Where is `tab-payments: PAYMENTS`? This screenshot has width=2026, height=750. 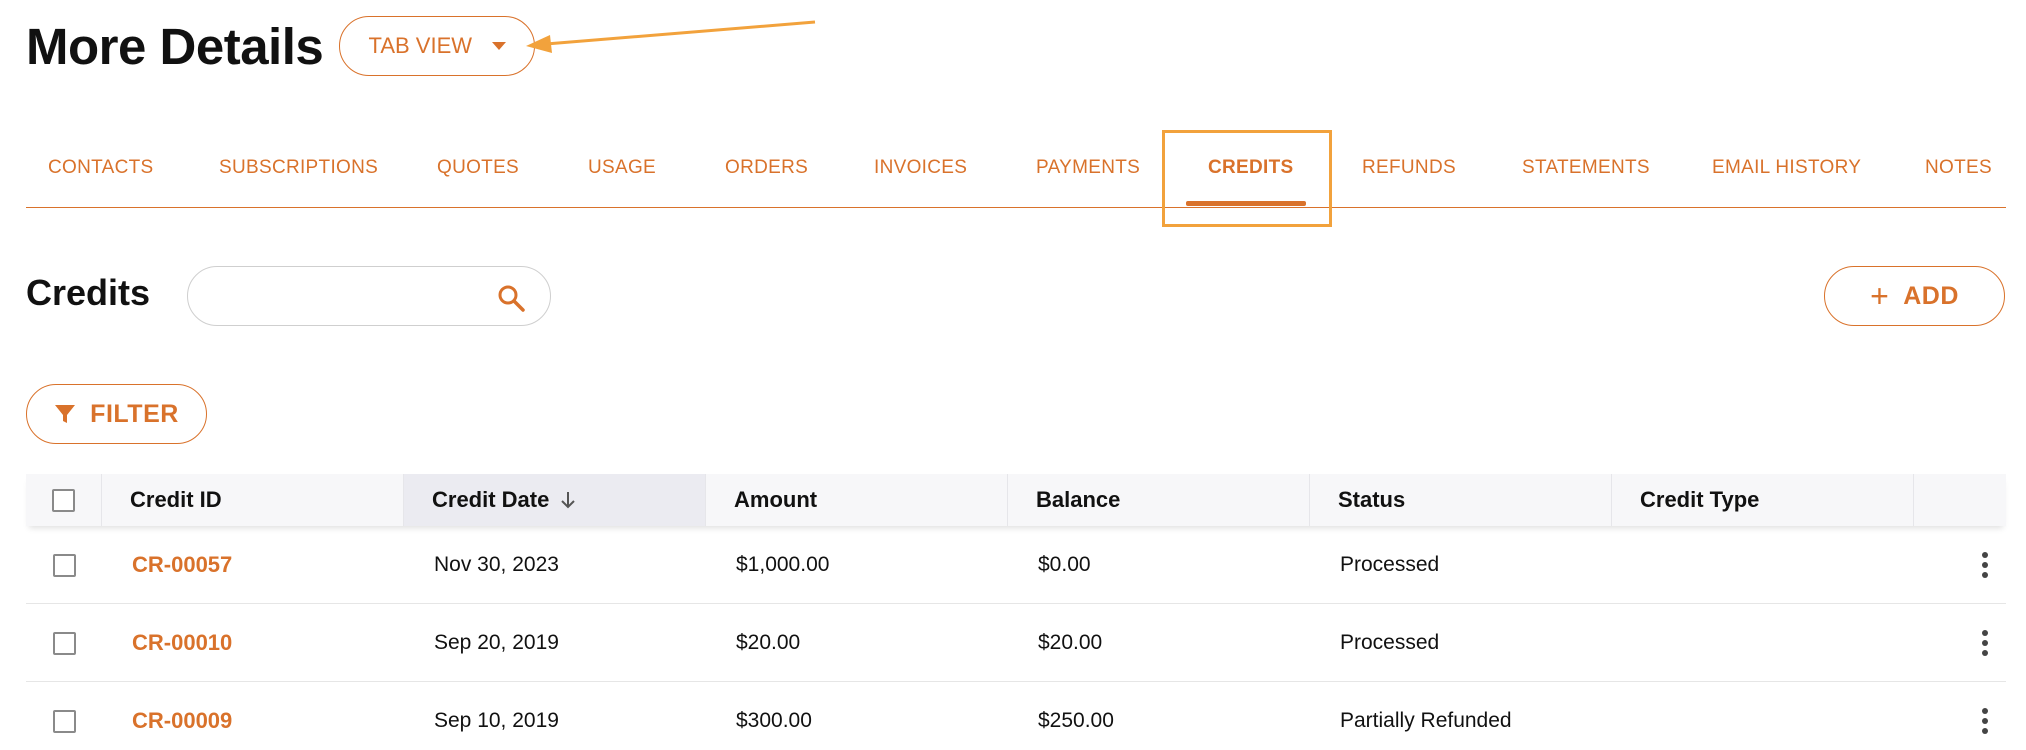
tab-payments: PAYMENTS is located at coordinates (1088, 168).